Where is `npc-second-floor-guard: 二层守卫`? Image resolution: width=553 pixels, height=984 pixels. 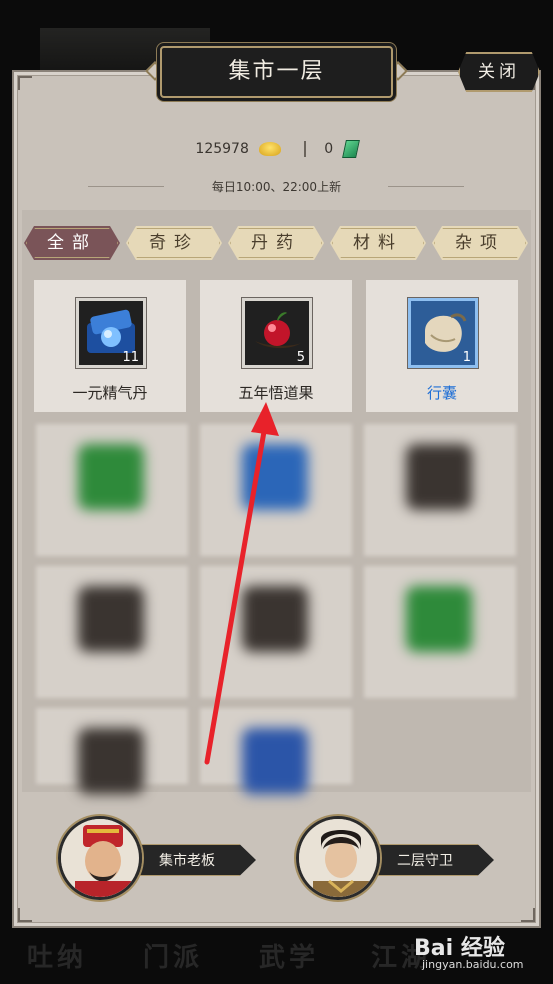
npc-second-floor-guard: 二层守卫 is located at coordinates (396, 859).